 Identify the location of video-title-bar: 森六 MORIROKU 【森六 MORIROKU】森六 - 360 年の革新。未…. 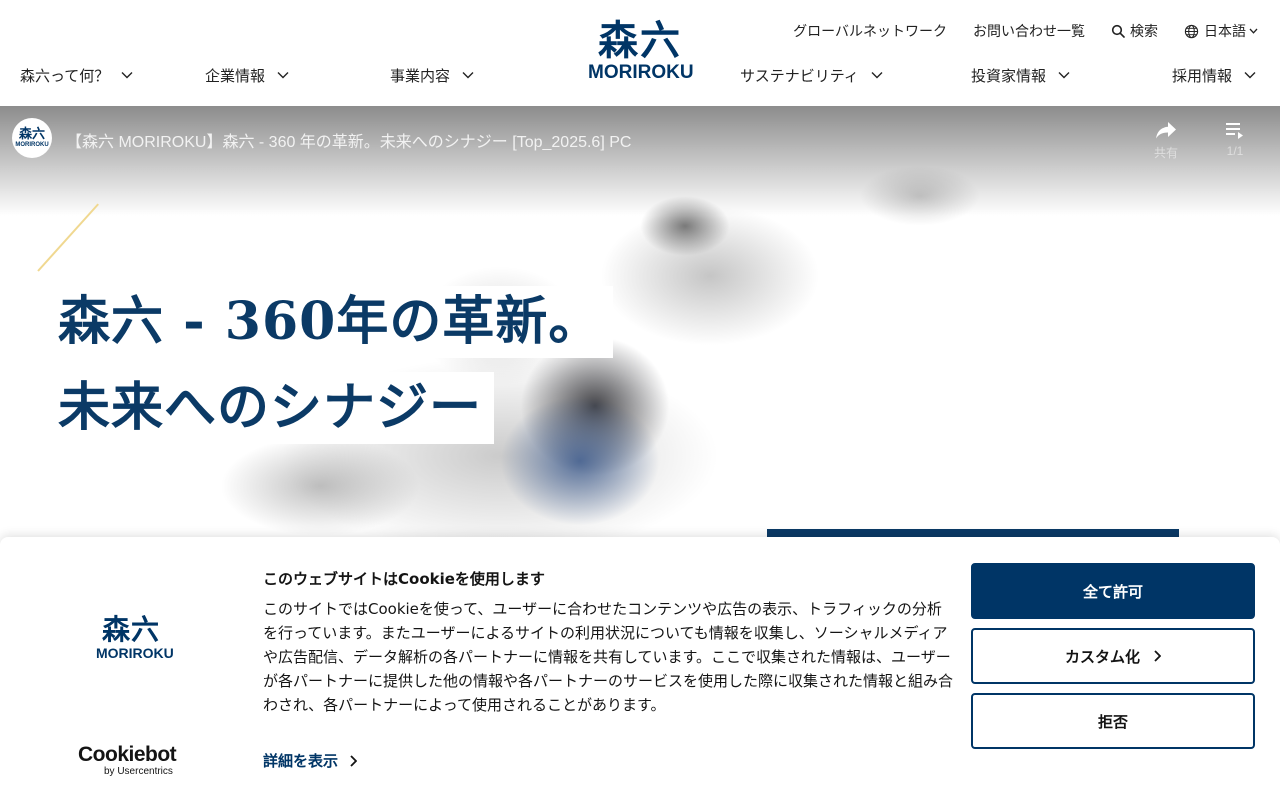
(640, 138).